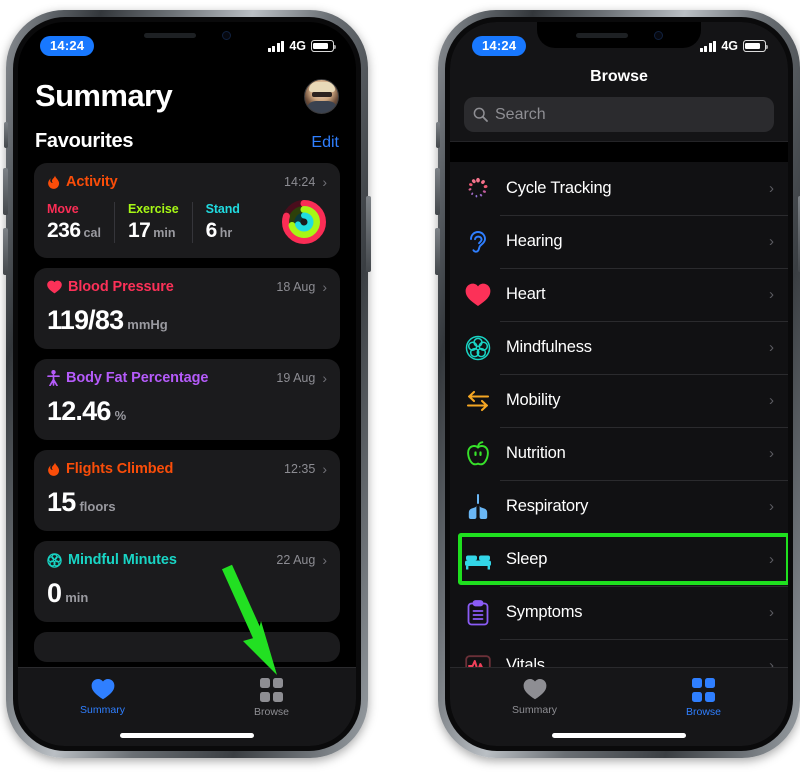 This screenshot has height=772, width=800. What do you see at coordinates (85, 320) in the screenshot?
I see `metric-value: 119/83` at bounding box center [85, 320].